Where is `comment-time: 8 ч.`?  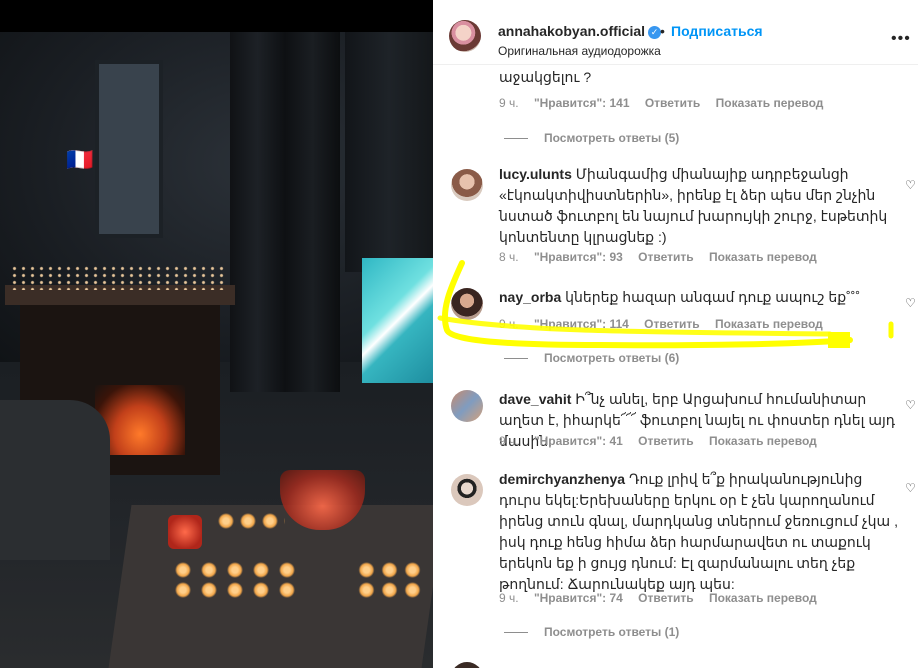 comment-time: 8 ч. is located at coordinates (509, 257).